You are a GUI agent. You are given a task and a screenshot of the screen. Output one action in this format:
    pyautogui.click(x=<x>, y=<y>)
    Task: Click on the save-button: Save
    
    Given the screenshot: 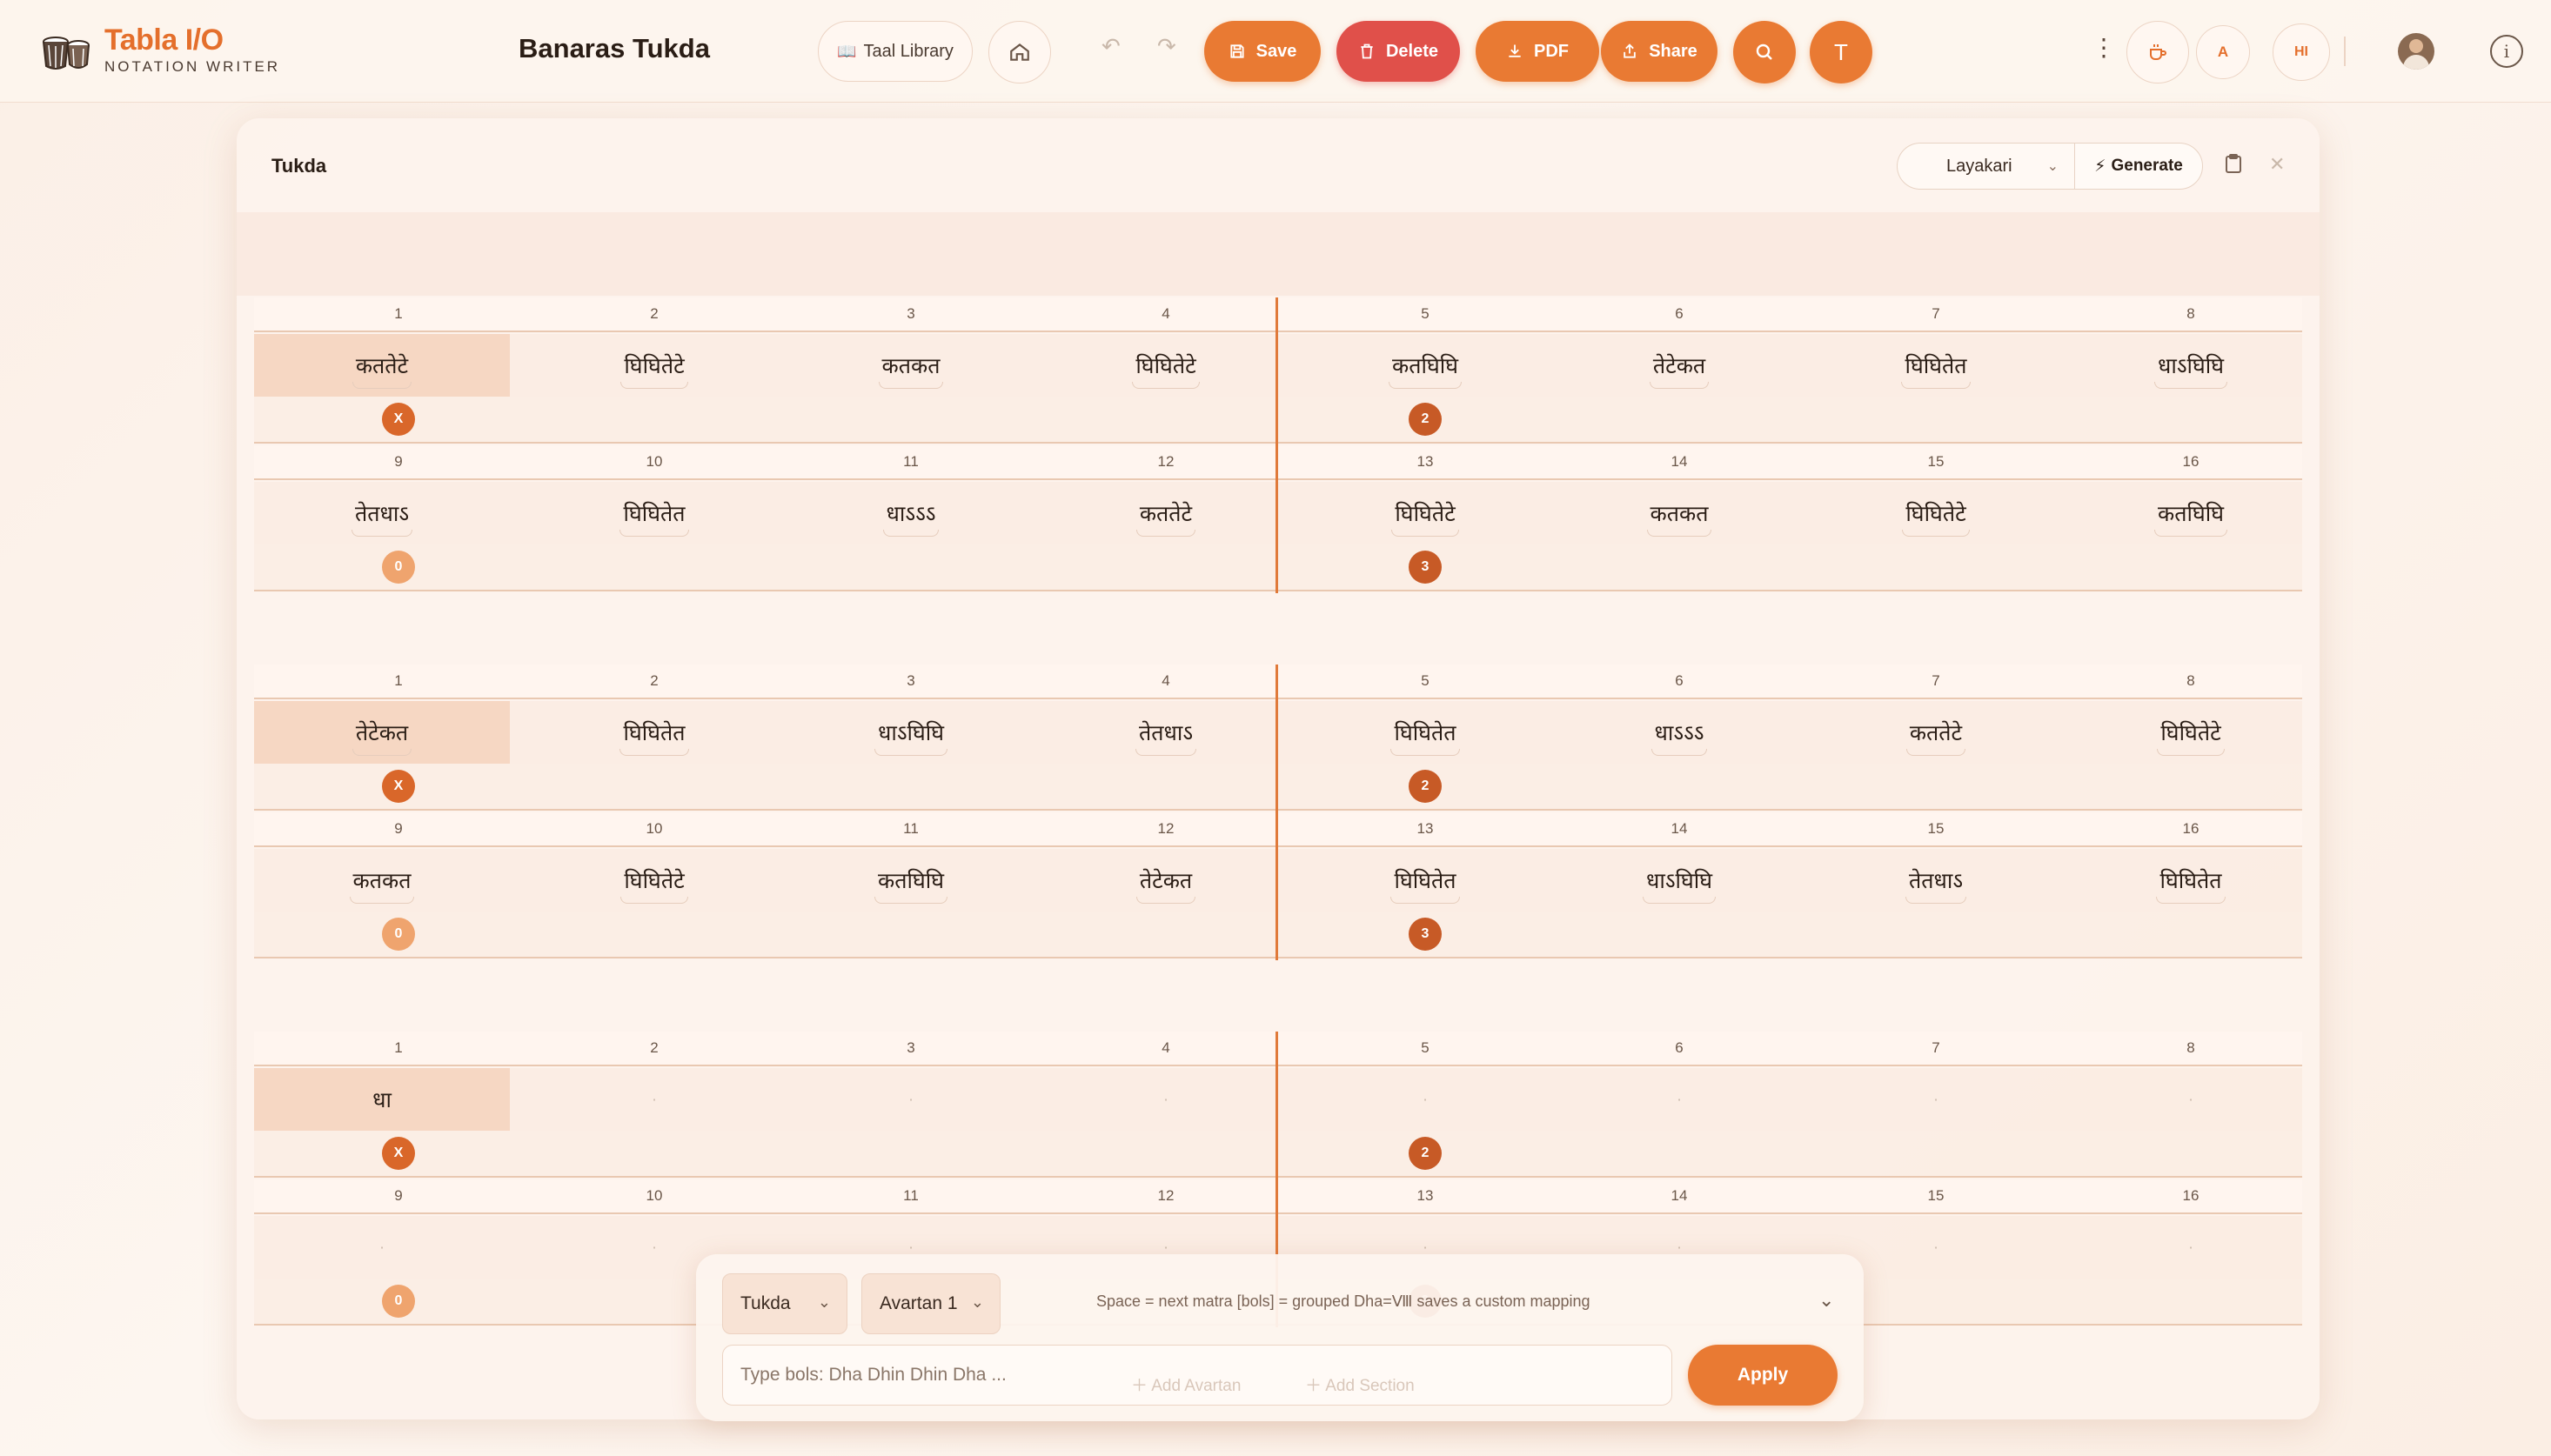 What is the action you would take?
    pyautogui.click(x=1262, y=51)
    